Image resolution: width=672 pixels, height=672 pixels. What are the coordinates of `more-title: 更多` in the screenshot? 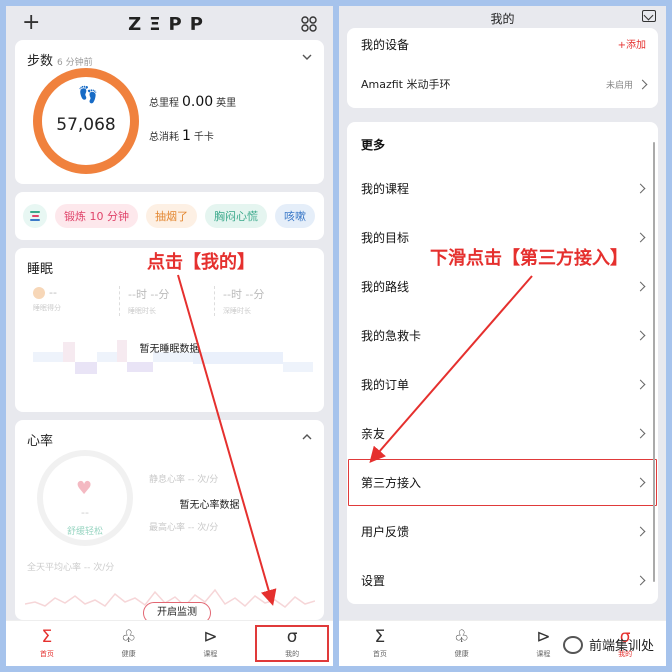 It's located at (373, 145).